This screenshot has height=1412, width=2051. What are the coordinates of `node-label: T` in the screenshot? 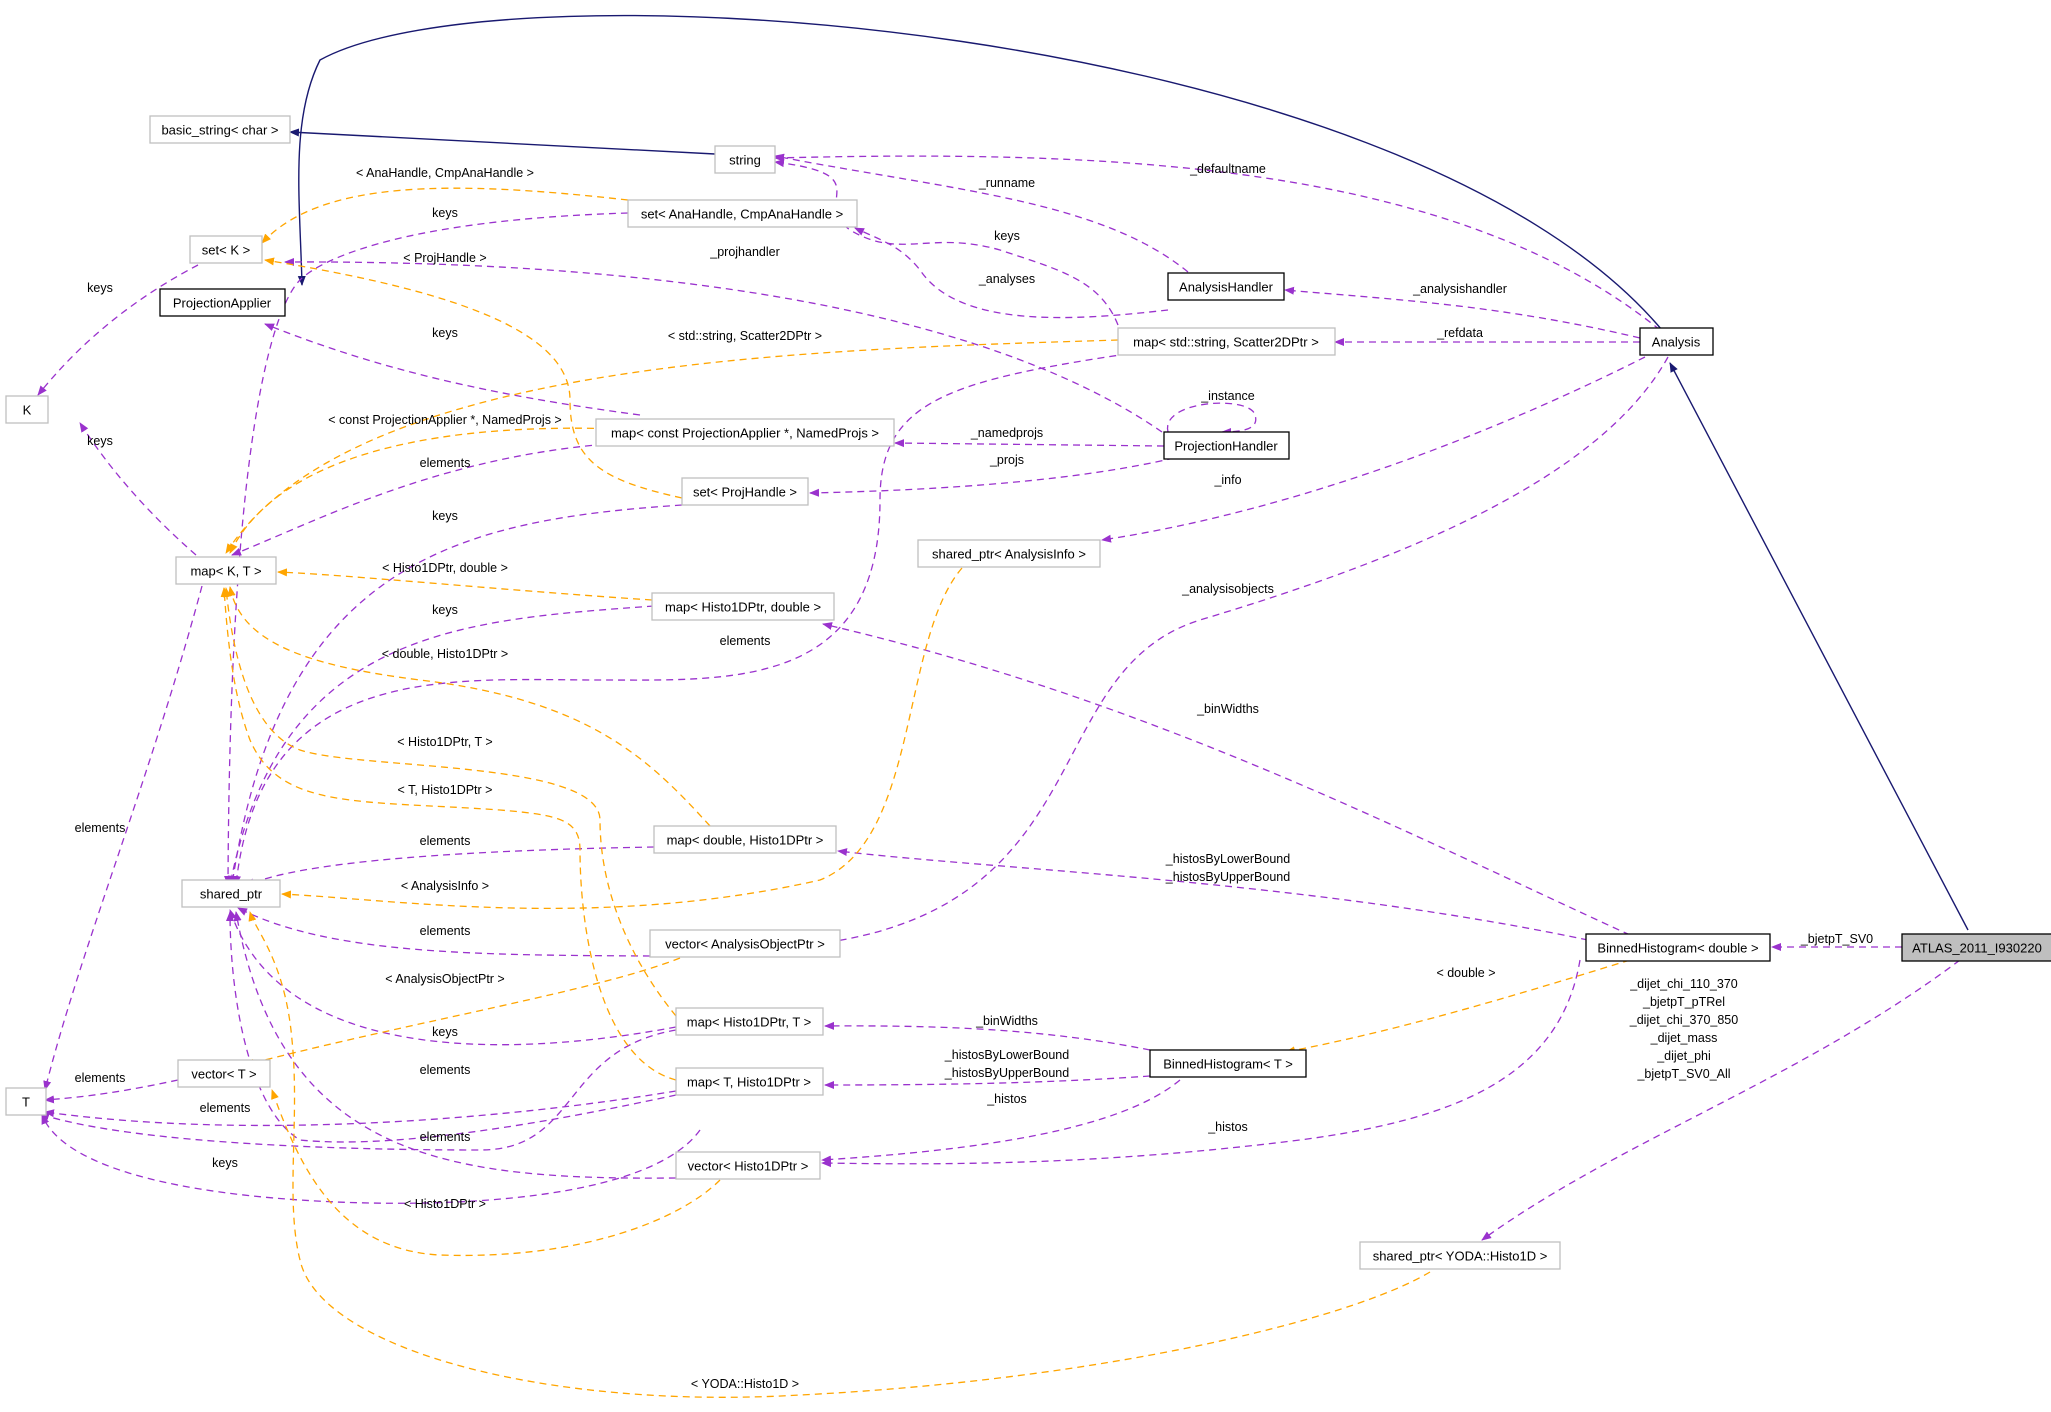 It's located at (26, 1102).